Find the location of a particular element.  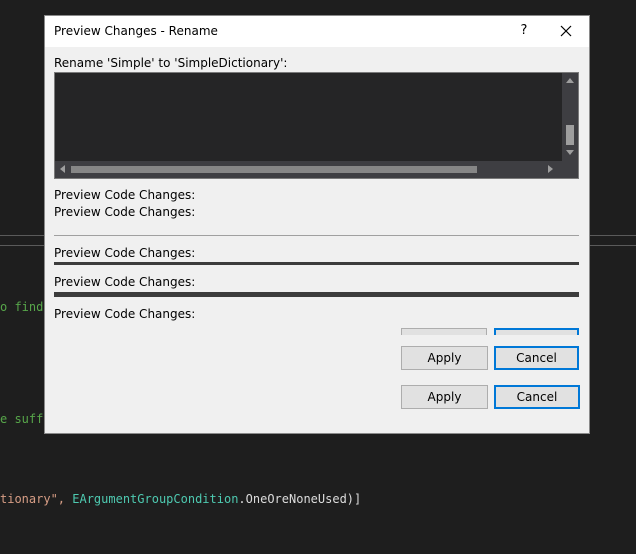

clipped-buttons-row is located at coordinates (490, 331).